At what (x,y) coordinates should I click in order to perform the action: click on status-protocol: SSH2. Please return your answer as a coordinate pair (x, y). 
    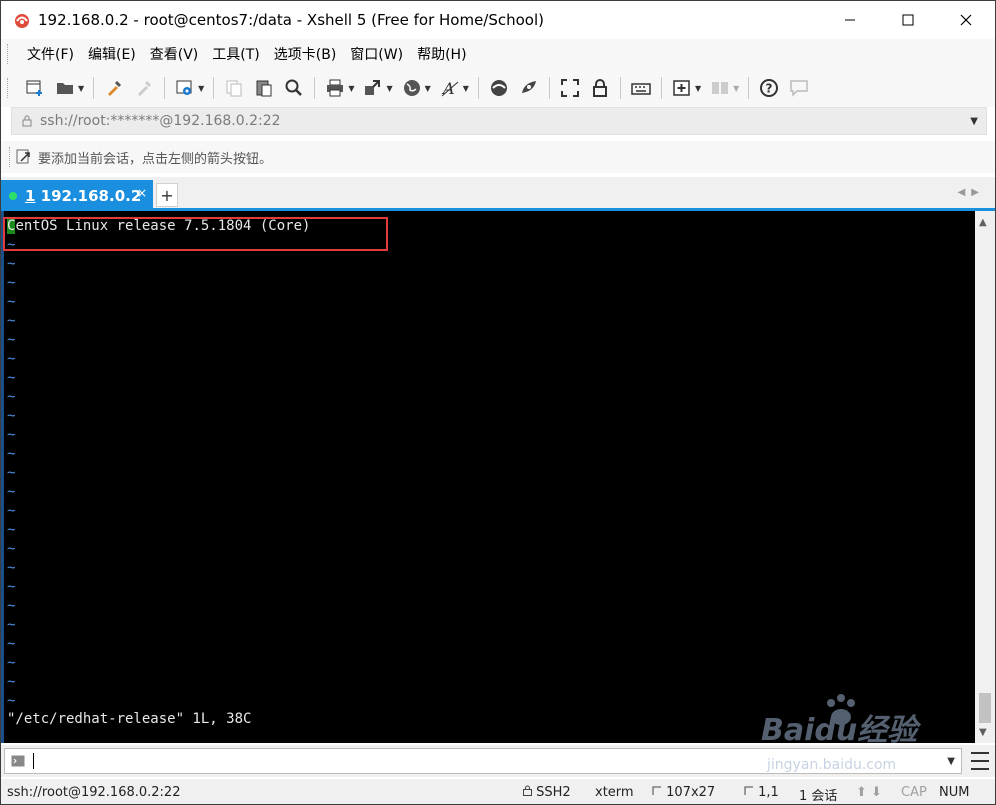
    Looking at the image, I should click on (547, 792).